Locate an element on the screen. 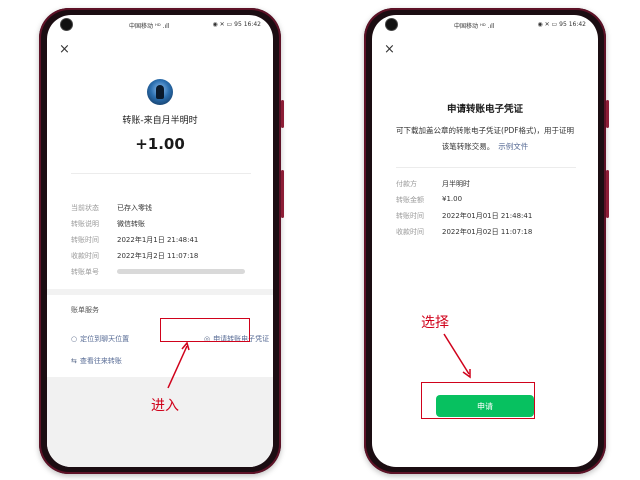 The height and width of the screenshot is (480, 640). apply-button: 申请 is located at coordinates (485, 406).